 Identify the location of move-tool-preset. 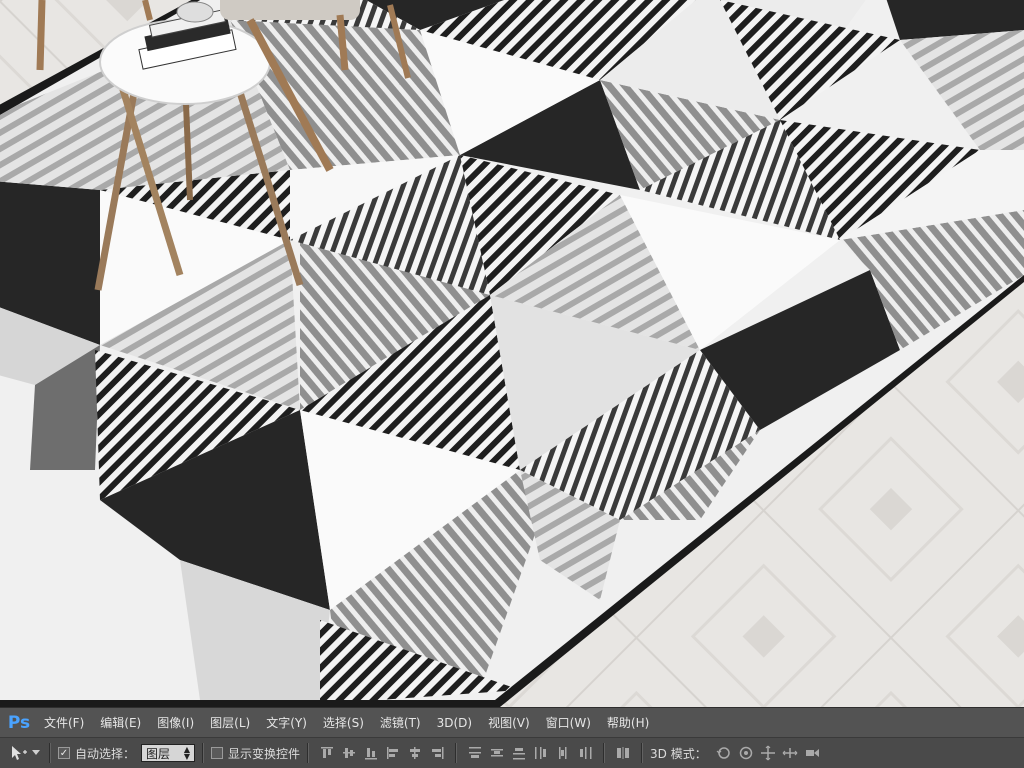
(25, 753).